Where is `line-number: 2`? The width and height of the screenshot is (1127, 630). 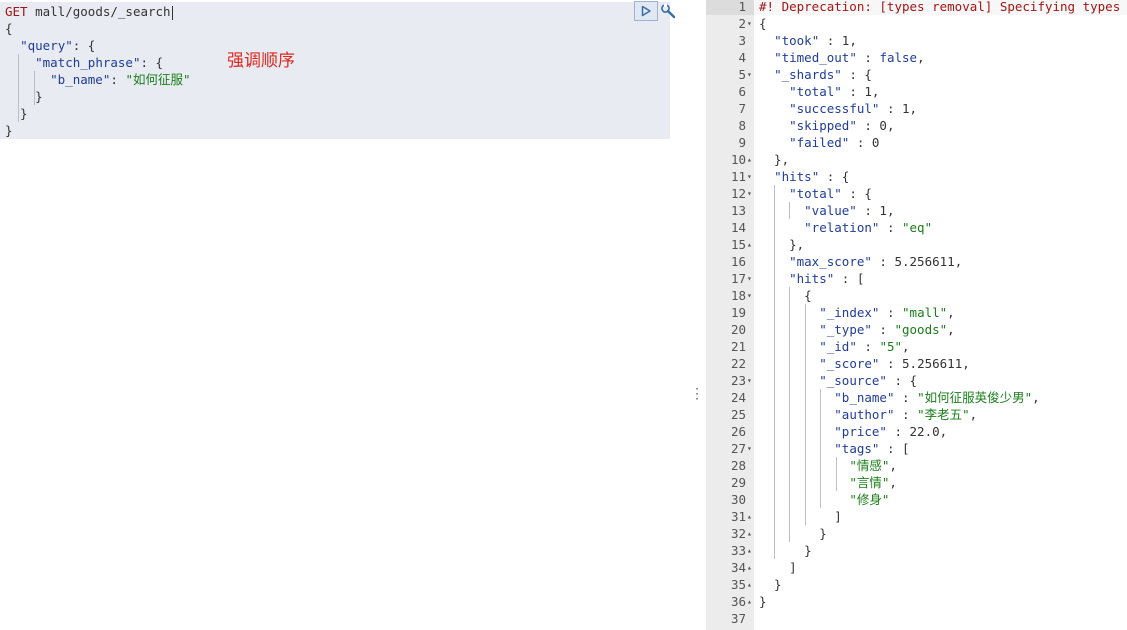 line-number: 2 is located at coordinates (742, 23).